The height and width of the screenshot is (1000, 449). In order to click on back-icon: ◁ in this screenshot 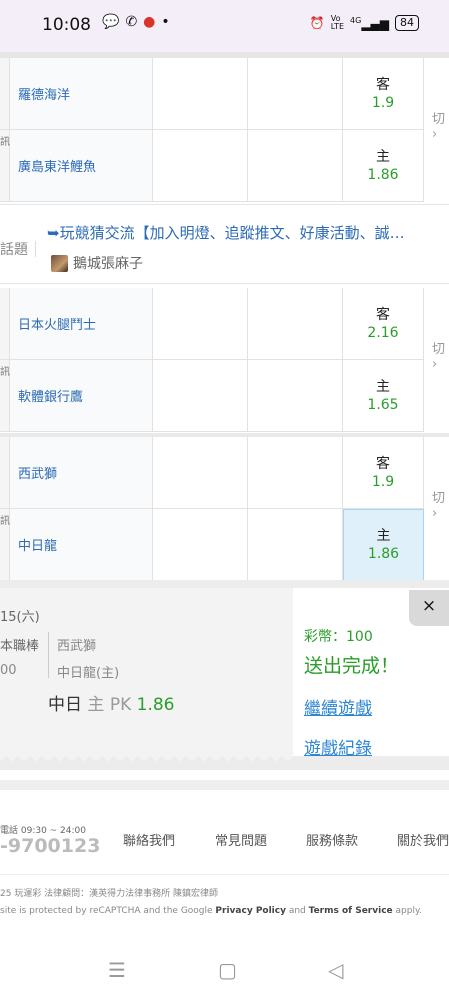, I will do `click(335, 970)`.